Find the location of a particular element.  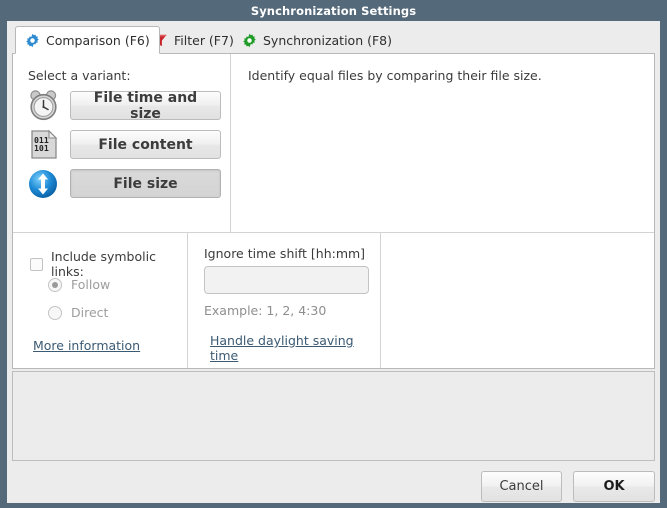

select-variant-label: Select a variant: is located at coordinates (79, 75).